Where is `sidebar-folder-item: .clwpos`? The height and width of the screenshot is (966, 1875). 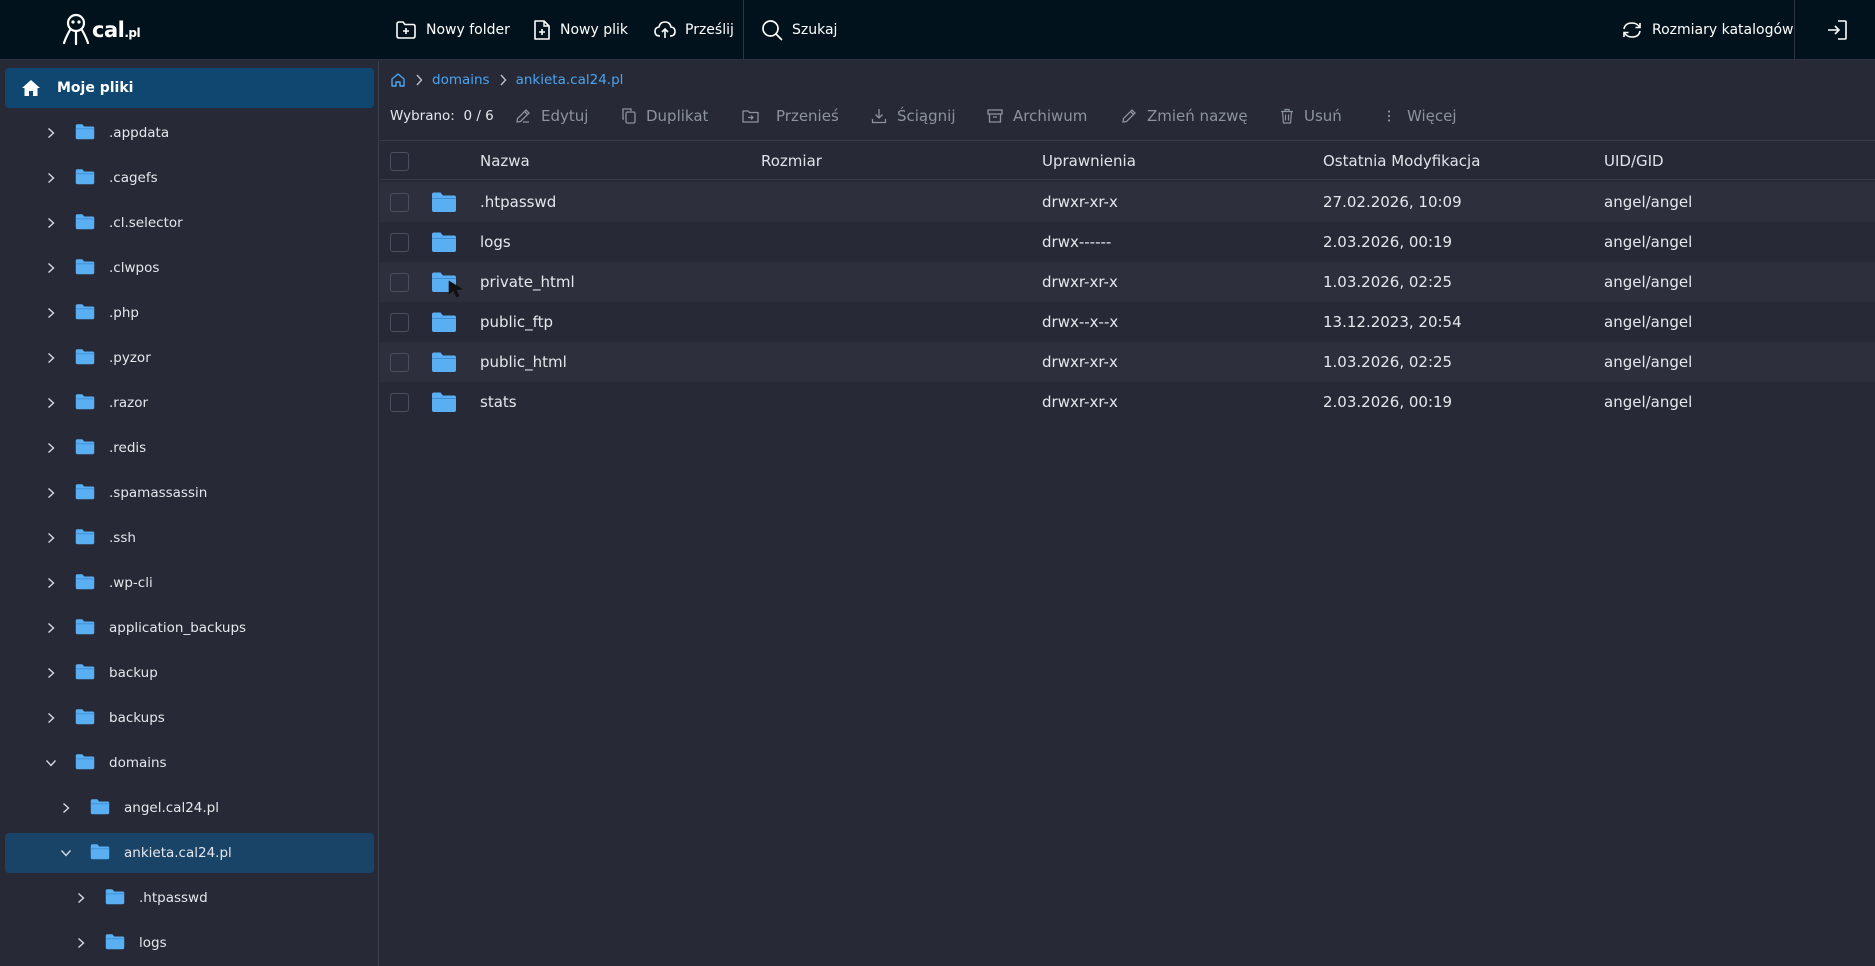 sidebar-folder-item: .clwpos is located at coordinates (189, 268).